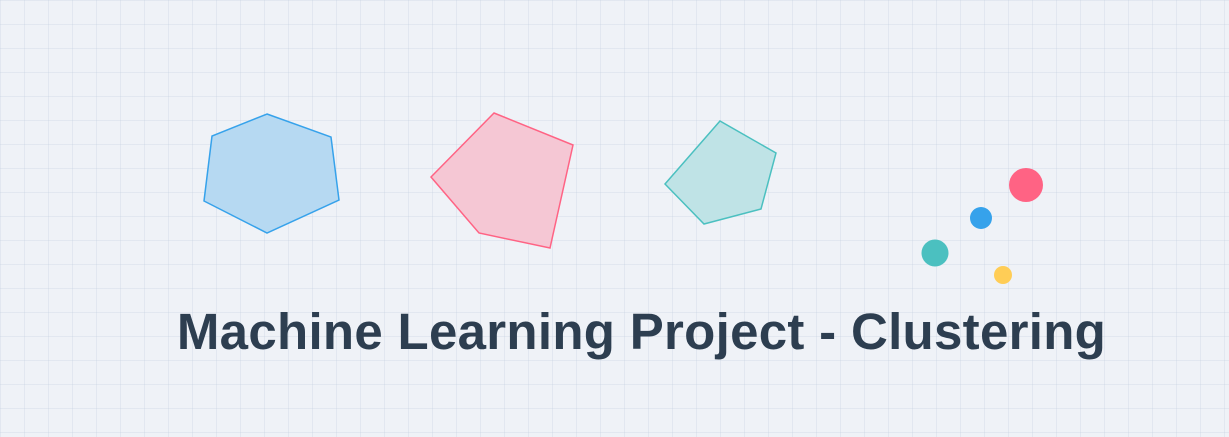 The image size is (1229, 437). I want to click on point-teal, so click(935, 253).